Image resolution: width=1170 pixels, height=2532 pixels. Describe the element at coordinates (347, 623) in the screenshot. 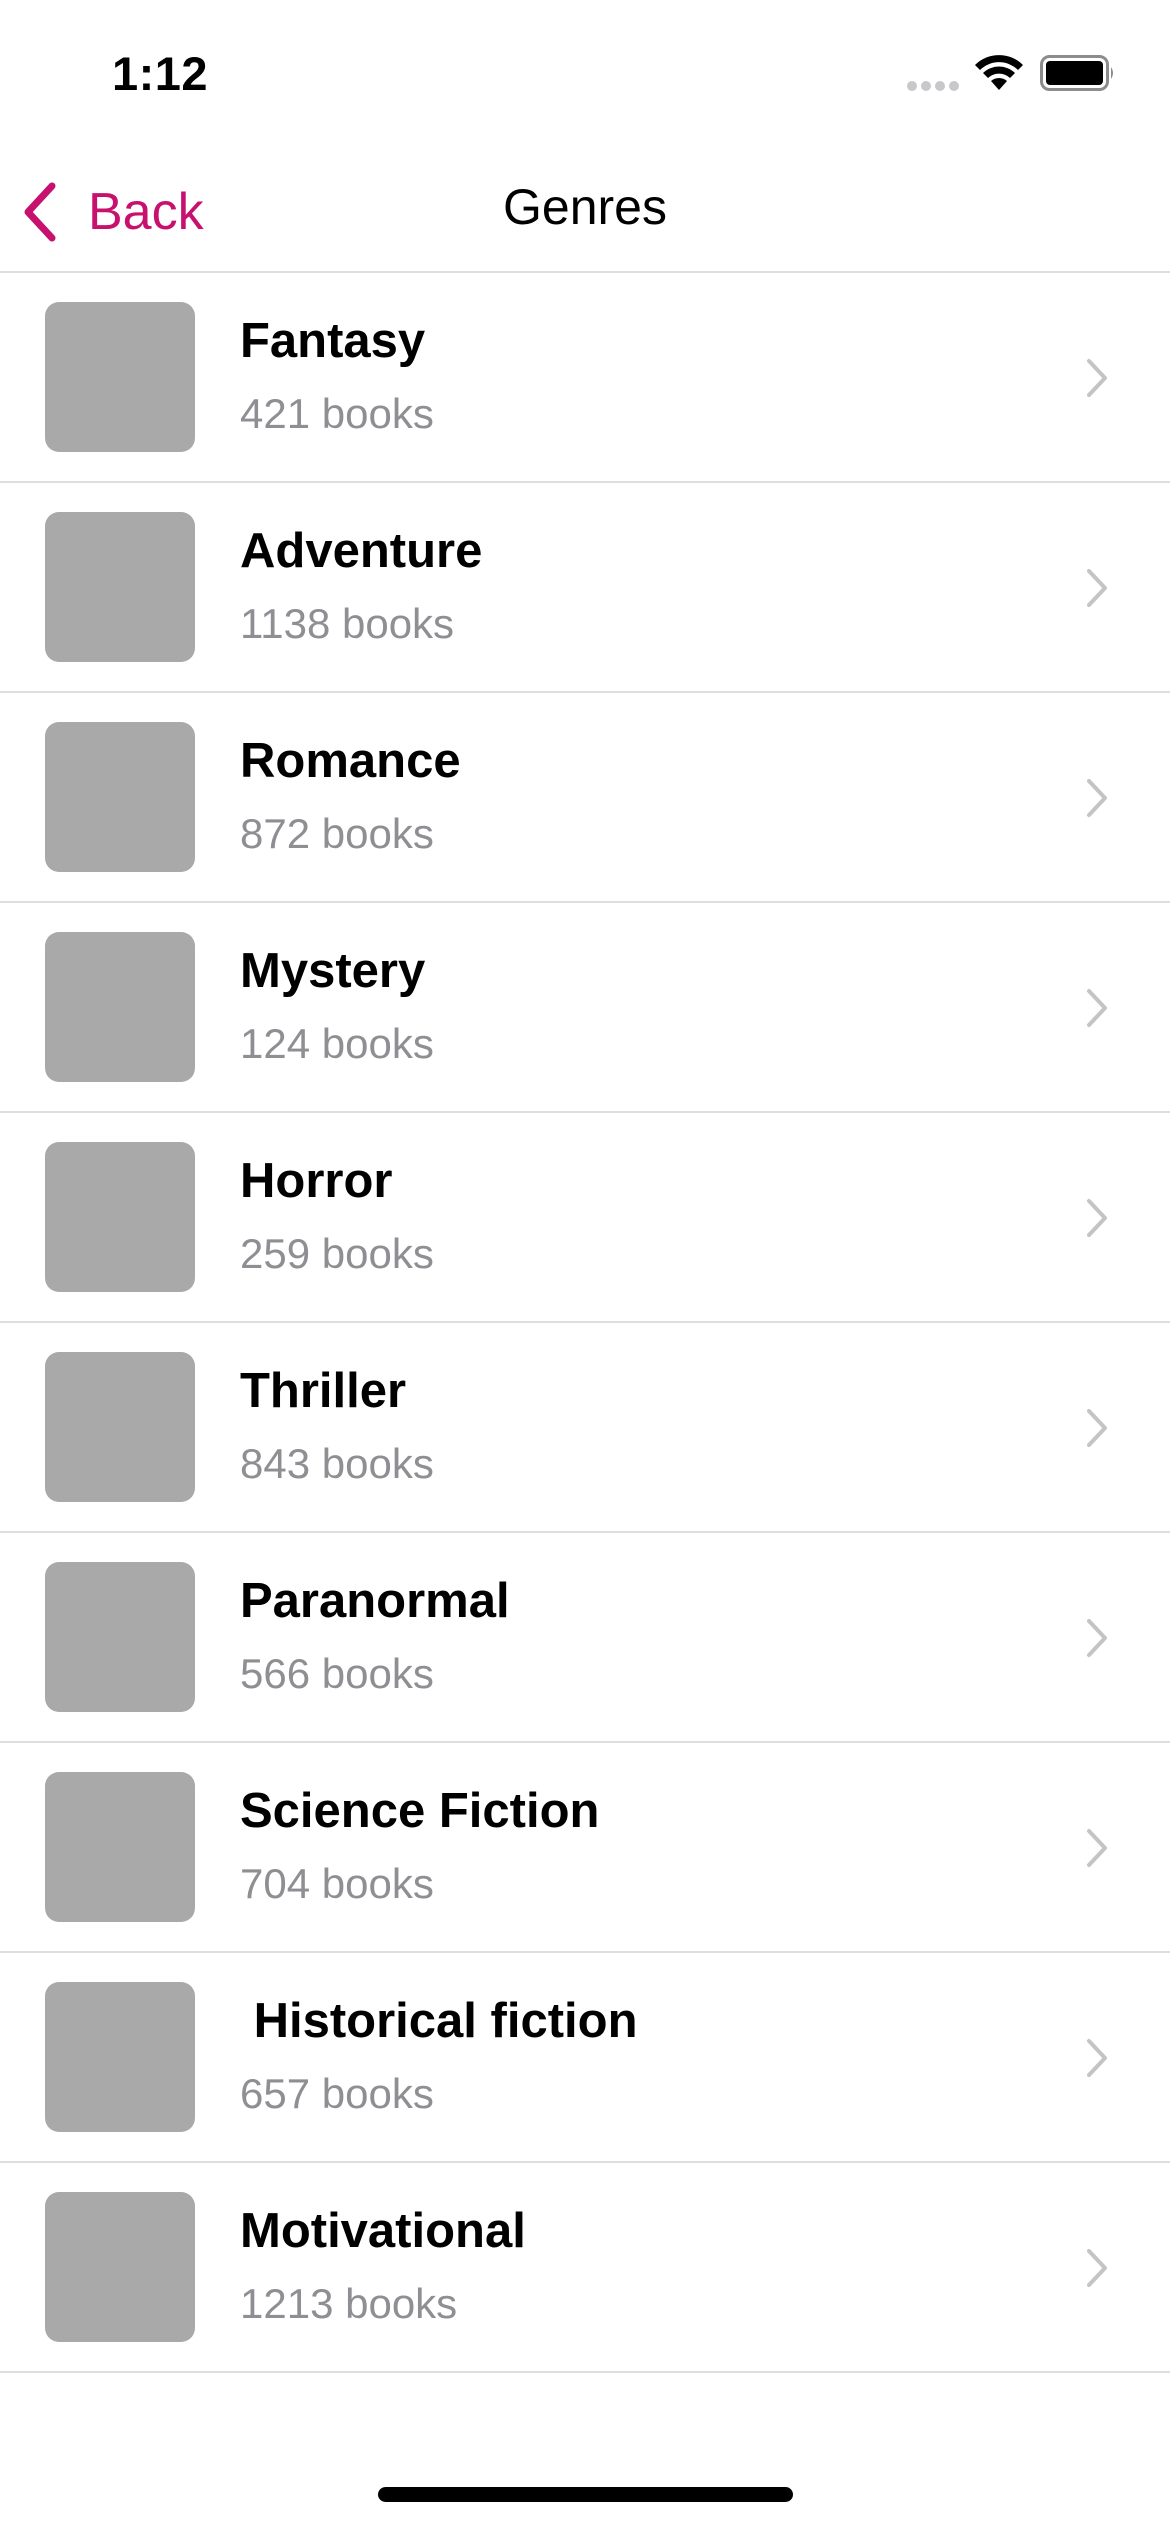

I see `genre-book-count: 1138 books` at that location.